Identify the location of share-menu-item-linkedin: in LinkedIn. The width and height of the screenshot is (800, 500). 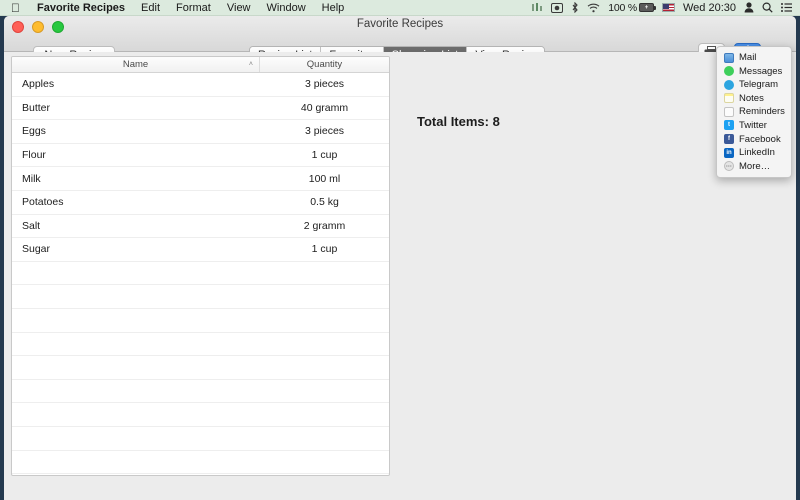
(754, 152).